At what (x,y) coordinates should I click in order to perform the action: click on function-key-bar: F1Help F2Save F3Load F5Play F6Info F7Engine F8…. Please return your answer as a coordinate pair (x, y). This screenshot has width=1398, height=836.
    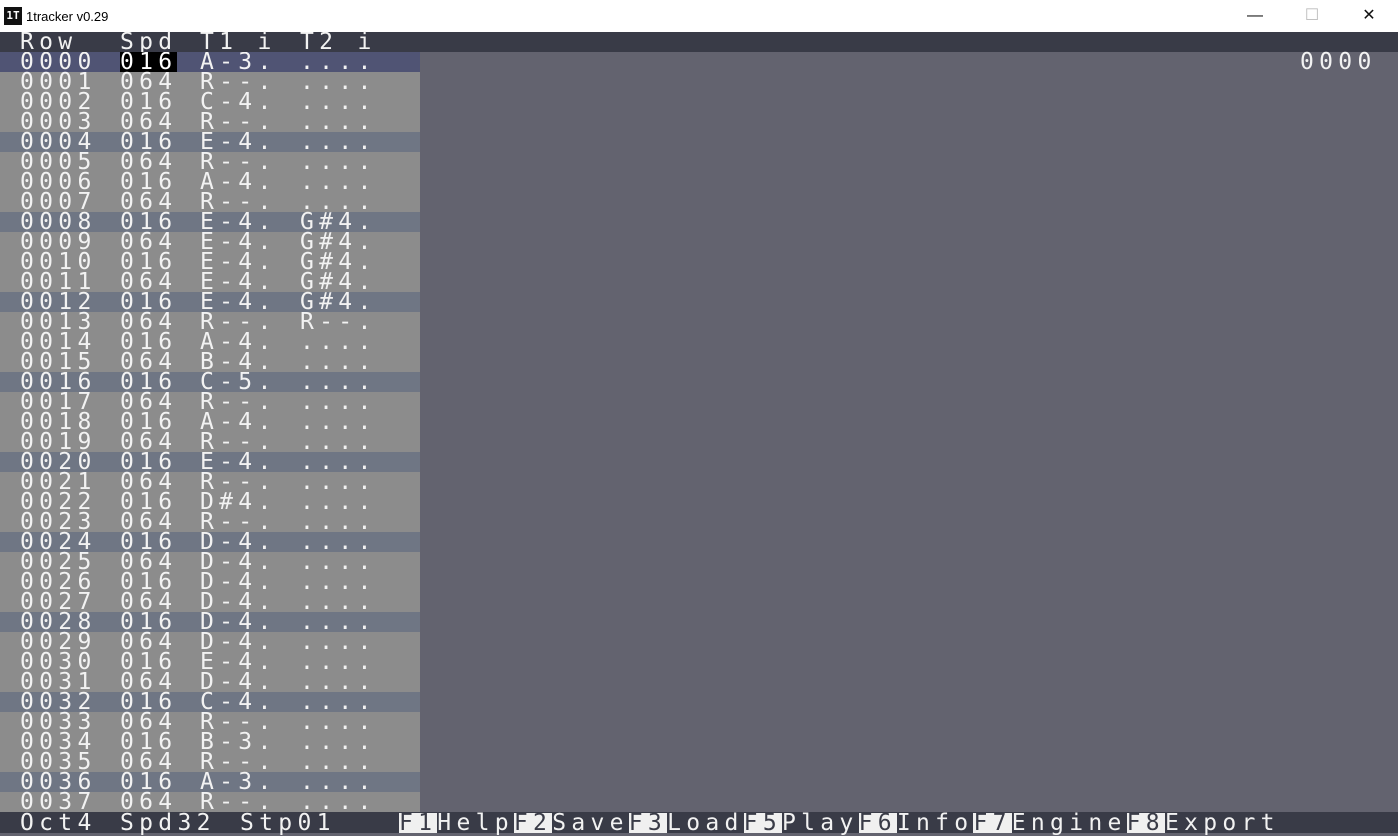
    Looking at the image, I should click on (839, 823).